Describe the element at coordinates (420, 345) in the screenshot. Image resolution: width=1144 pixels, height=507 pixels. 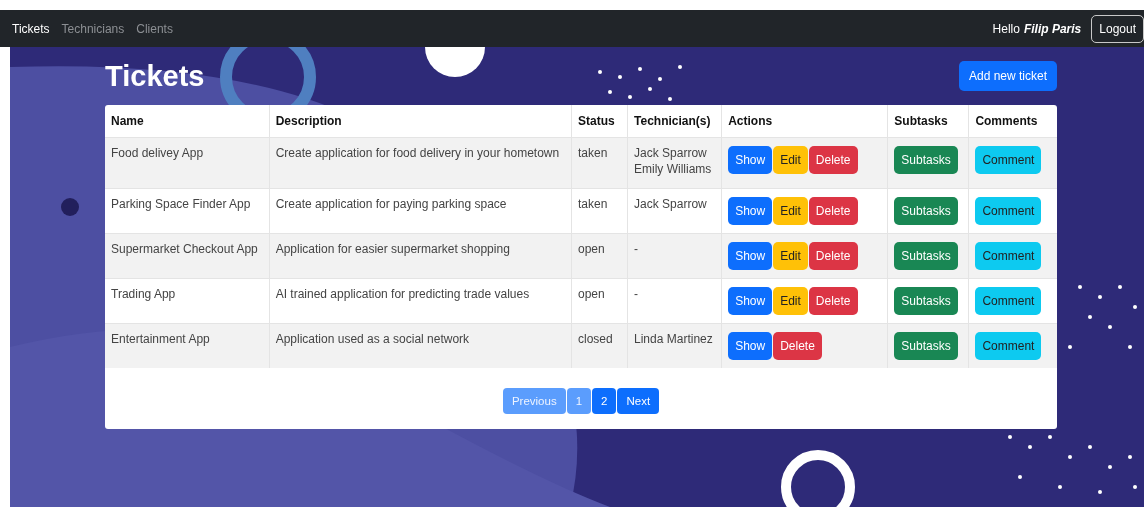
I see `table-cell: Application used as a social network` at that location.